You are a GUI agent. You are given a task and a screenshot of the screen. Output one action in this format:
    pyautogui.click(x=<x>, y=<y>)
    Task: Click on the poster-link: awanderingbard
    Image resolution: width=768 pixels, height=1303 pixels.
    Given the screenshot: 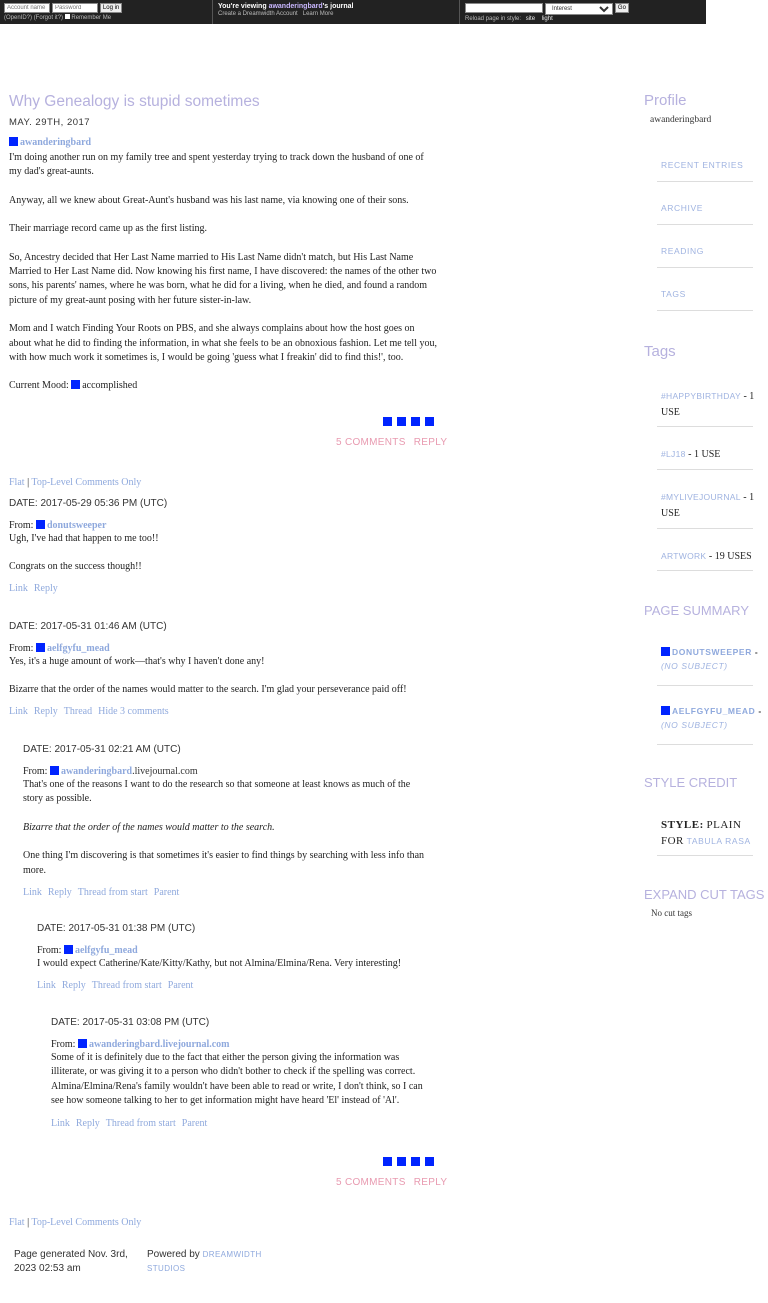 What is the action you would take?
    pyautogui.click(x=55, y=142)
    